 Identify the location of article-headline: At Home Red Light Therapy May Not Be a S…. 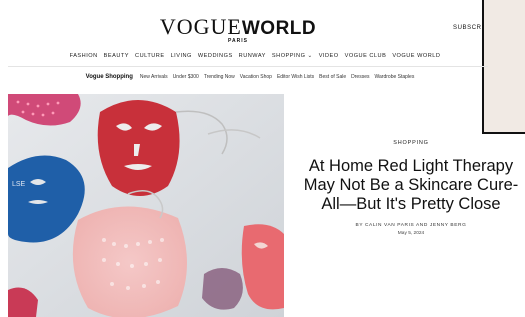
(411, 185).